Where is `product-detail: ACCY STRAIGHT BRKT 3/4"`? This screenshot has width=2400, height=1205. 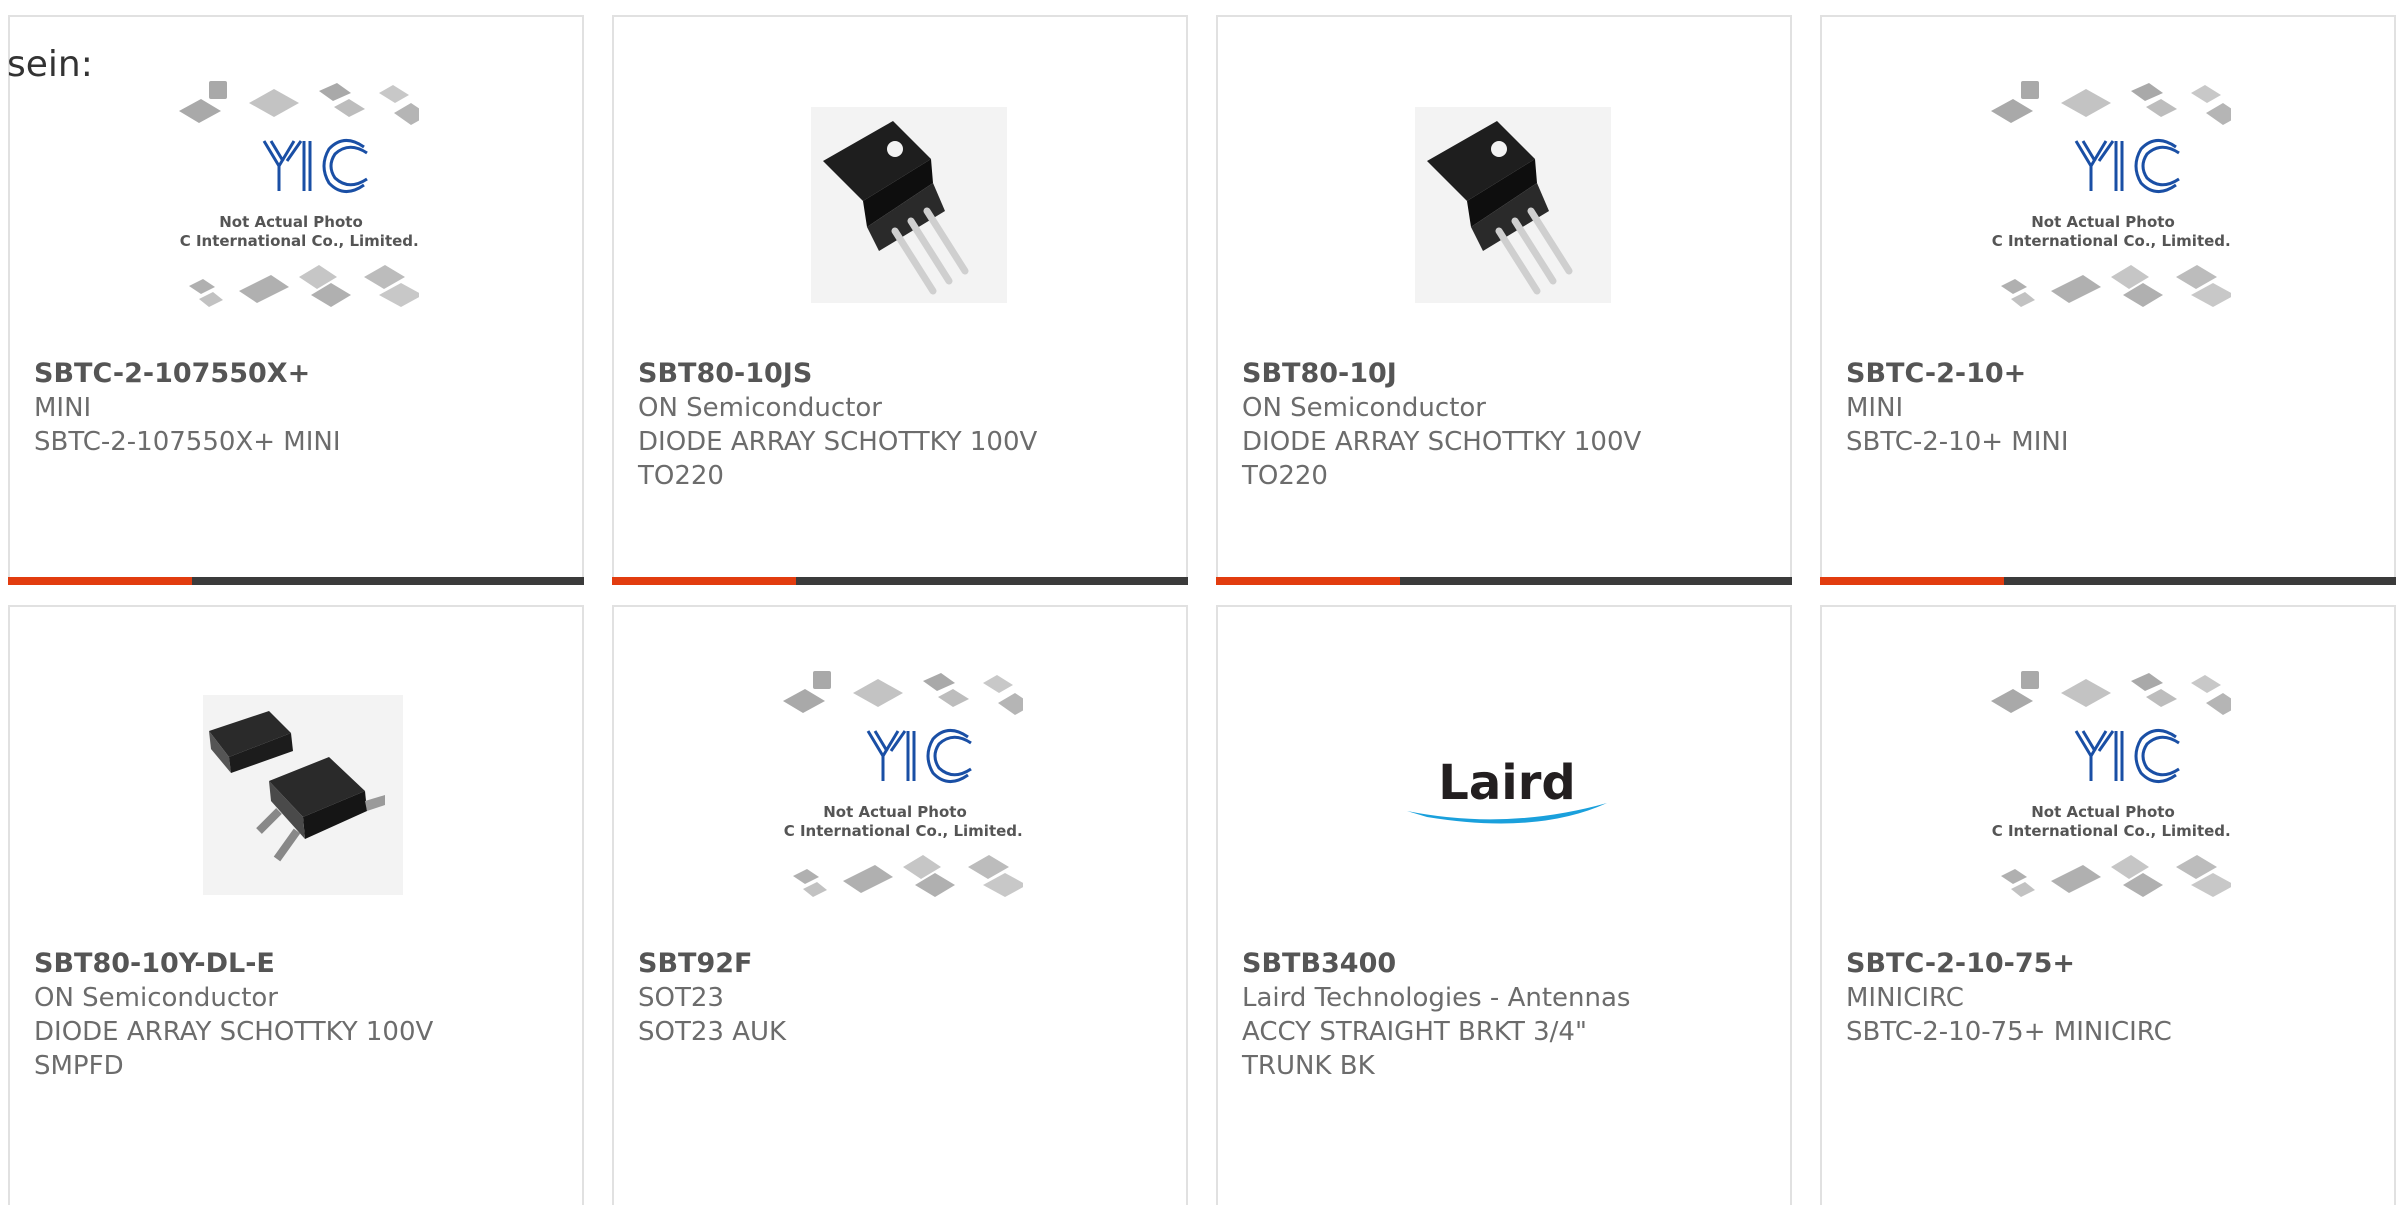
product-detail: ACCY STRAIGHT BRKT 3/4" is located at coordinates (1414, 1032).